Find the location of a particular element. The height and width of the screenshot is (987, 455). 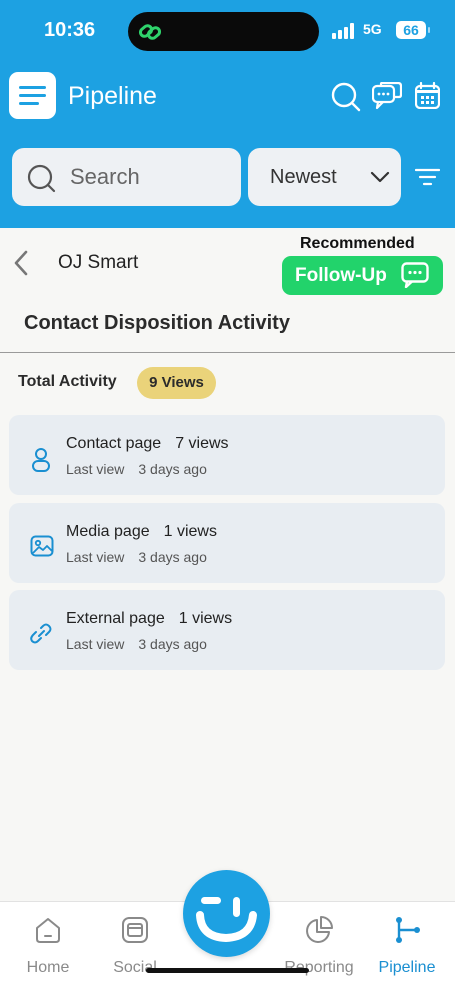

recommended-label: Recommended is located at coordinates (357, 243).